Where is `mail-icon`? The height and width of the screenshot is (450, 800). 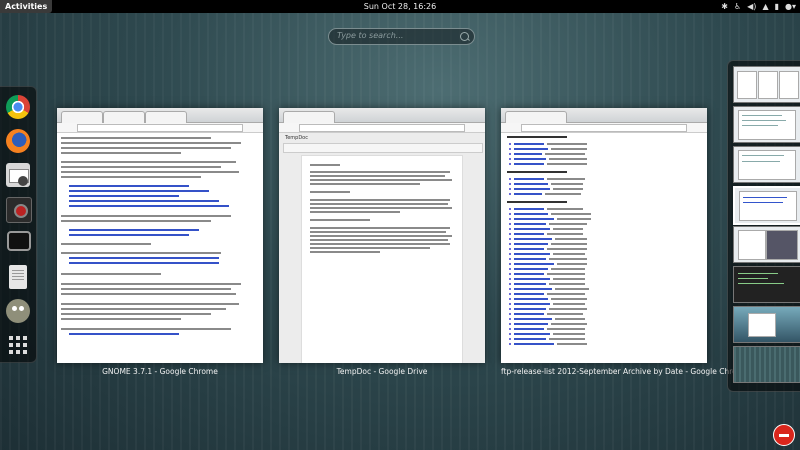
mail-icon is located at coordinates (18, 175).